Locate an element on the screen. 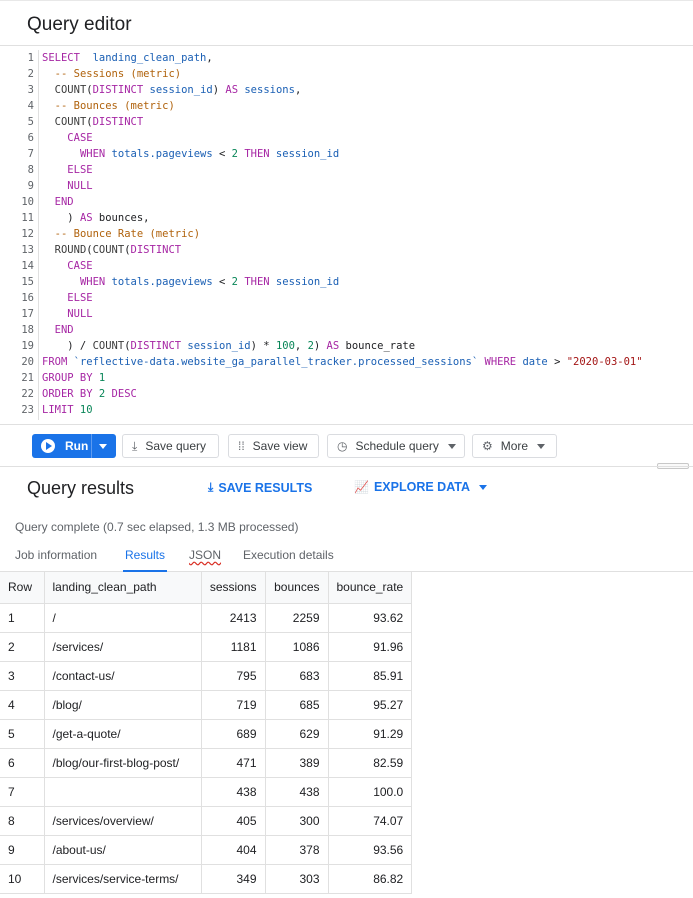 The width and height of the screenshot is (693, 898). table-cell-sessions: 405 is located at coordinates (233, 821).